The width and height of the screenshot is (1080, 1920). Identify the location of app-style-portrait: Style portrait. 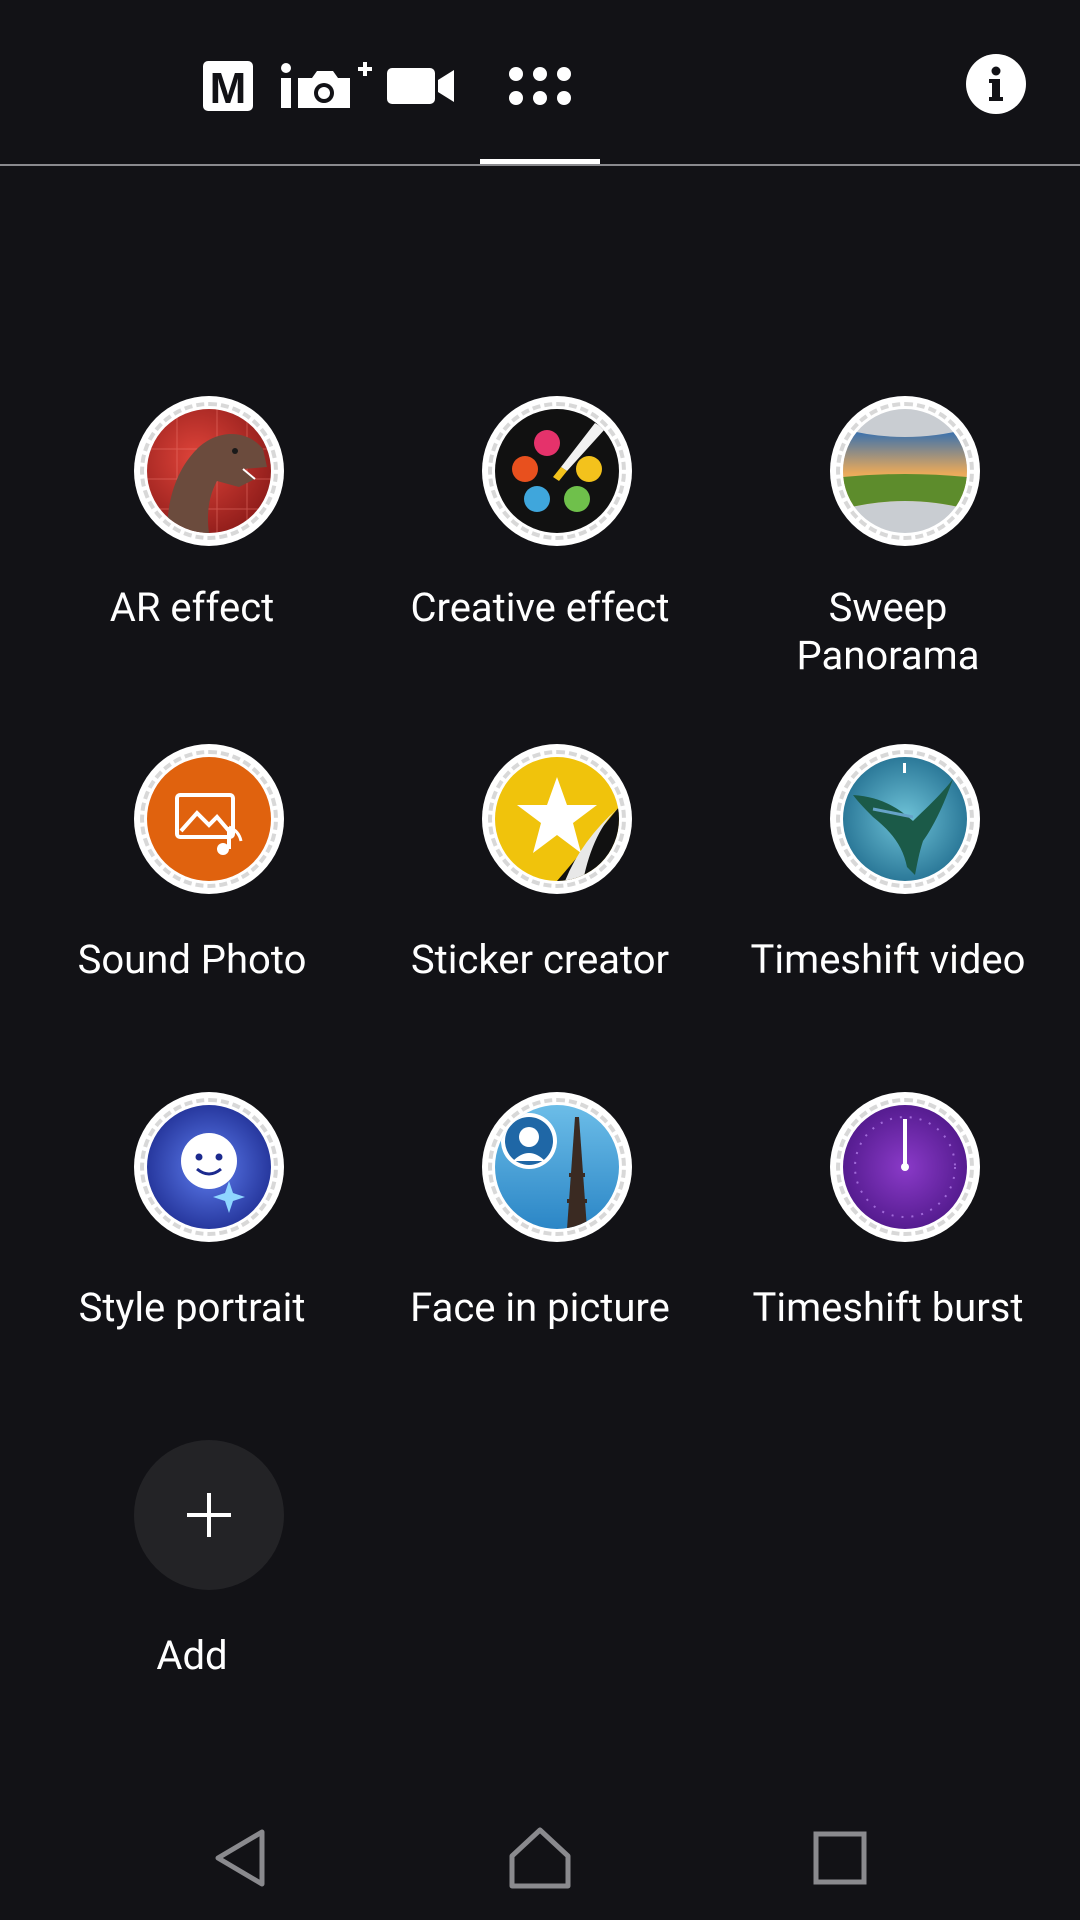
(192, 1252).